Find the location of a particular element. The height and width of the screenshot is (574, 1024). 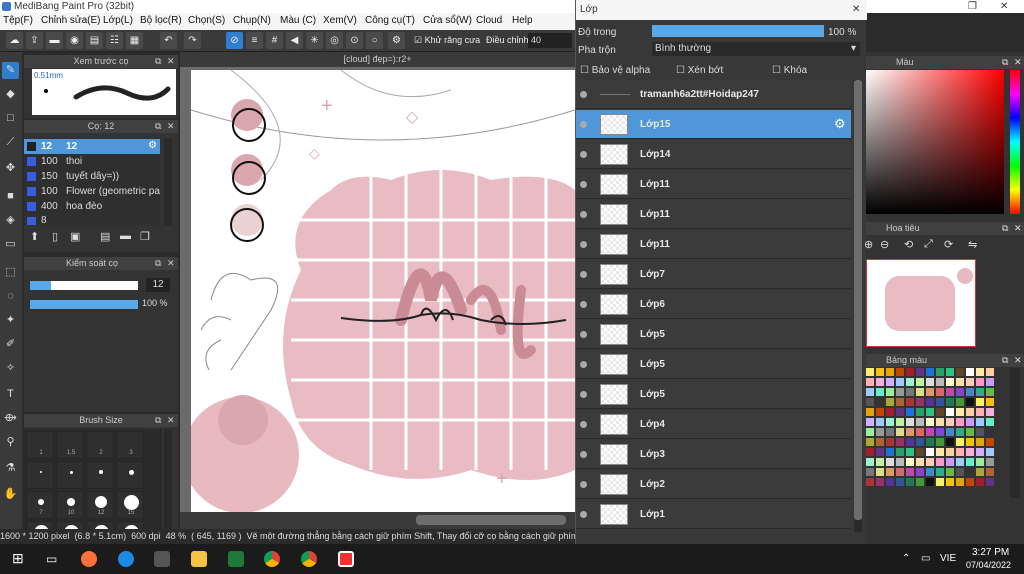

duplicate-icon: ❐ is located at coordinates (145, 236).